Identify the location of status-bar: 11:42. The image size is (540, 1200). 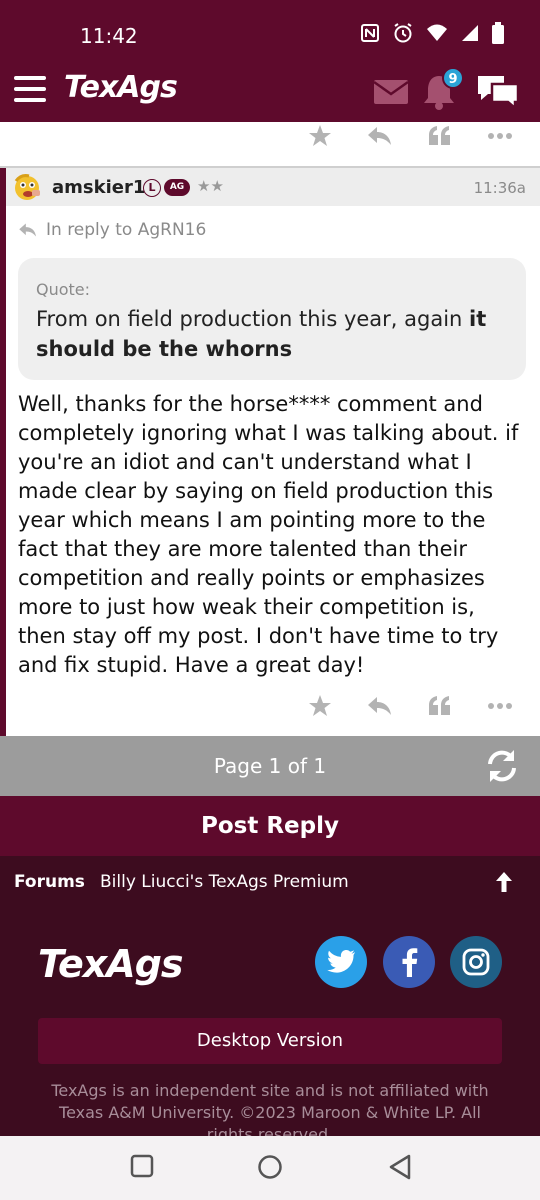
(270, 31).